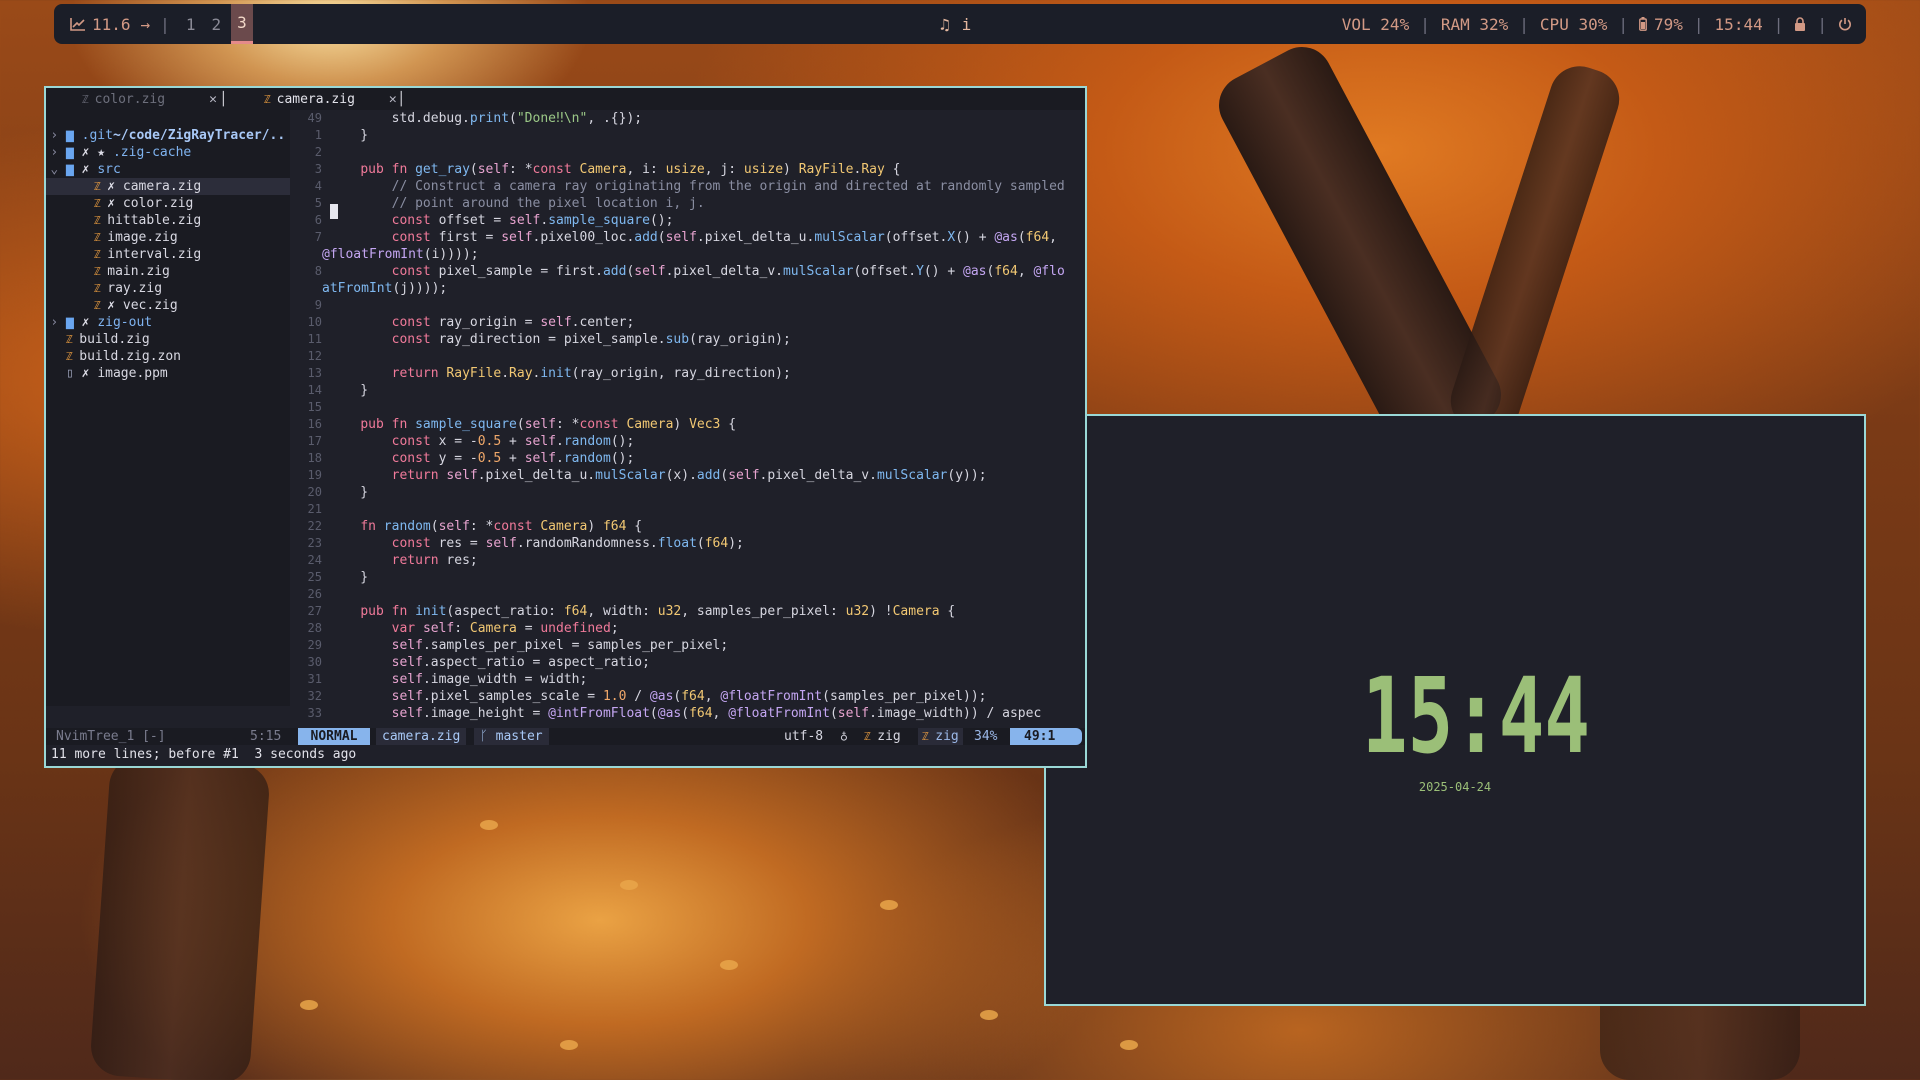 The height and width of the screenshot is (1080, 1920). What do you see at coordinates (482, 441) in the screenshot?
I see `code-line: const x = -0.5 + self.random();` at bounding box center [482, 441].